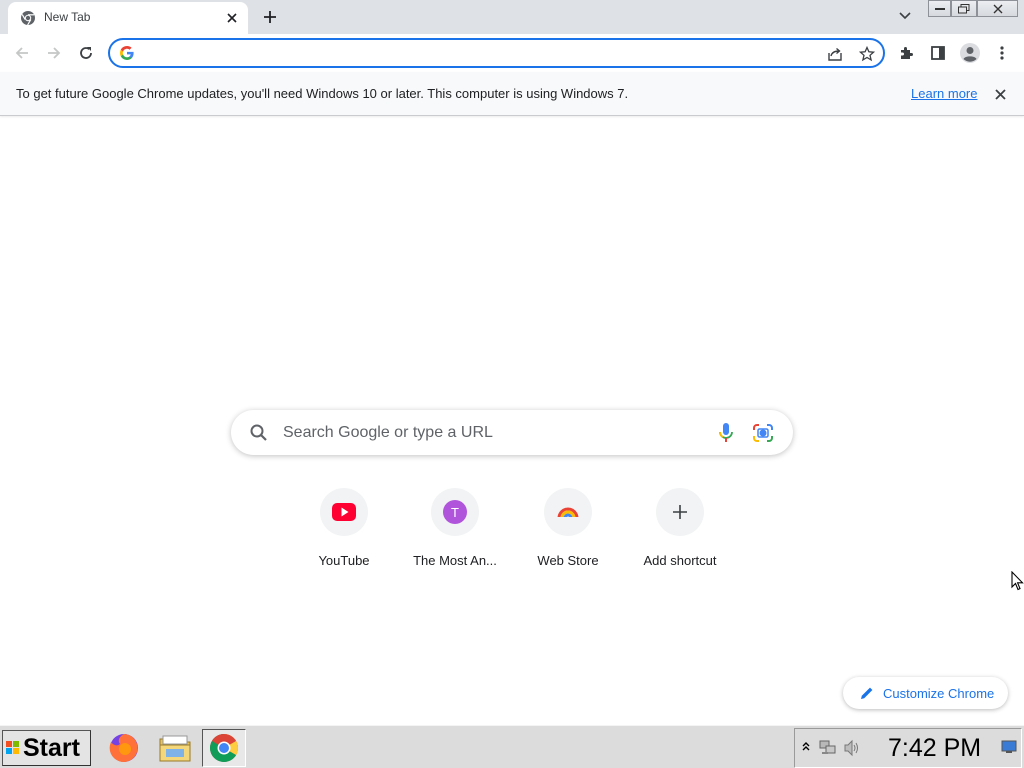  I want to click on volume-icon, so click(852, 748).